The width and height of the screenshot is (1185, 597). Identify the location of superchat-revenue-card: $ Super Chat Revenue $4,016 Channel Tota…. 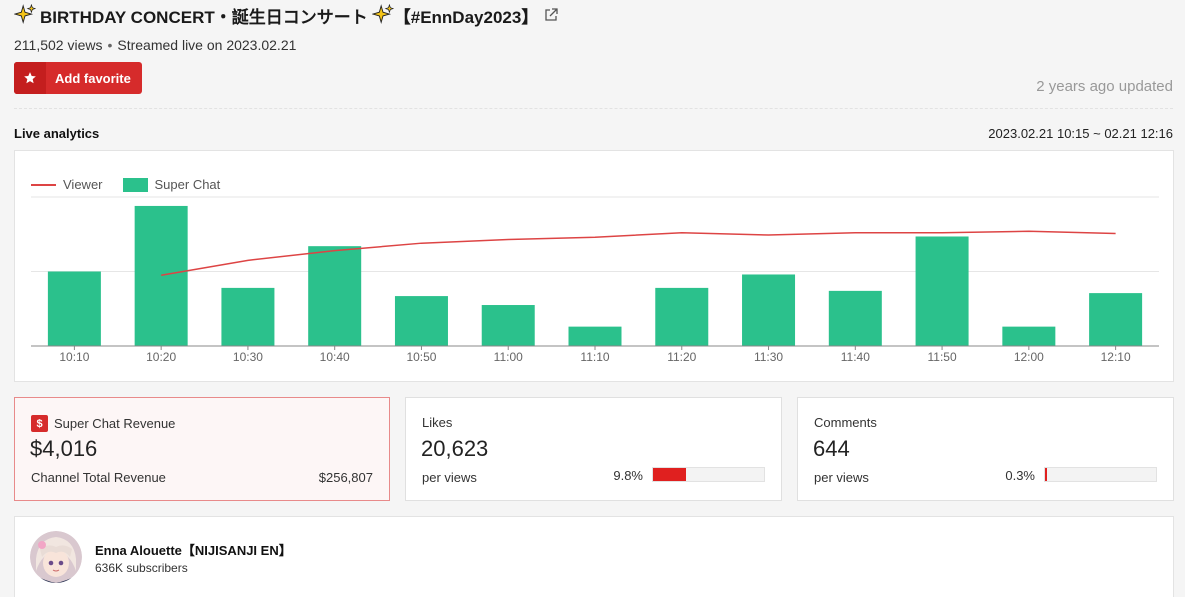
(202, 449).